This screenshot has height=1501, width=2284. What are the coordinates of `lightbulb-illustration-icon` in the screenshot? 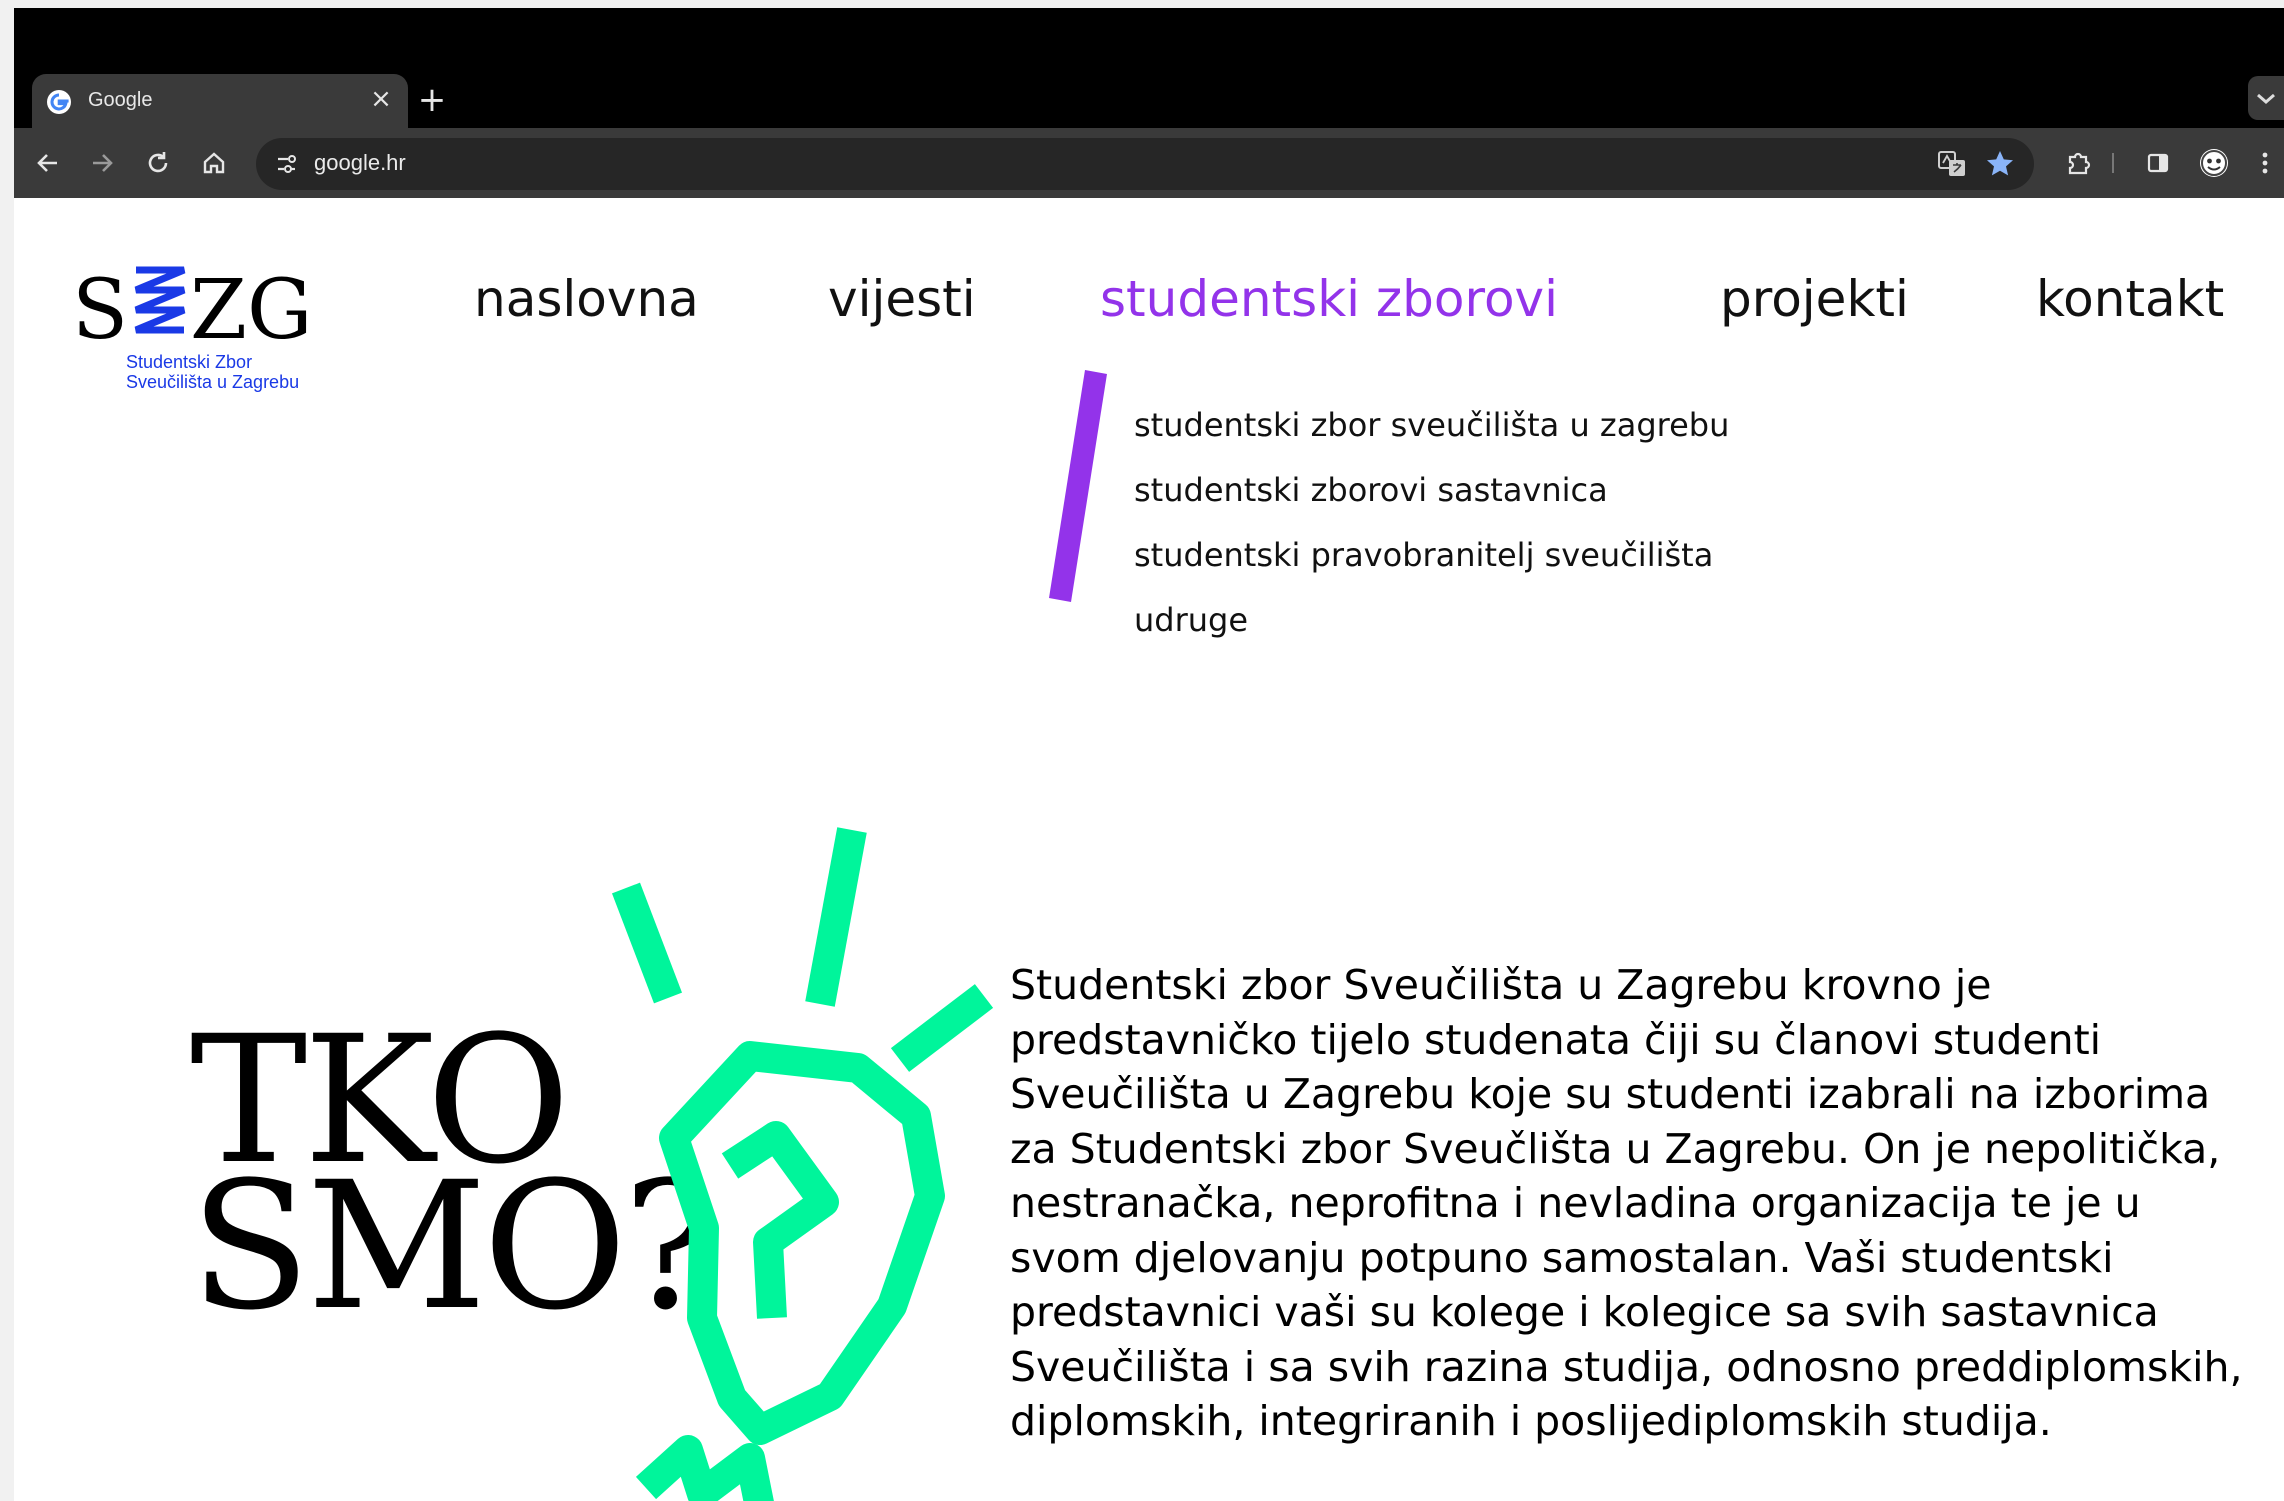 It's located at (802, 1164).